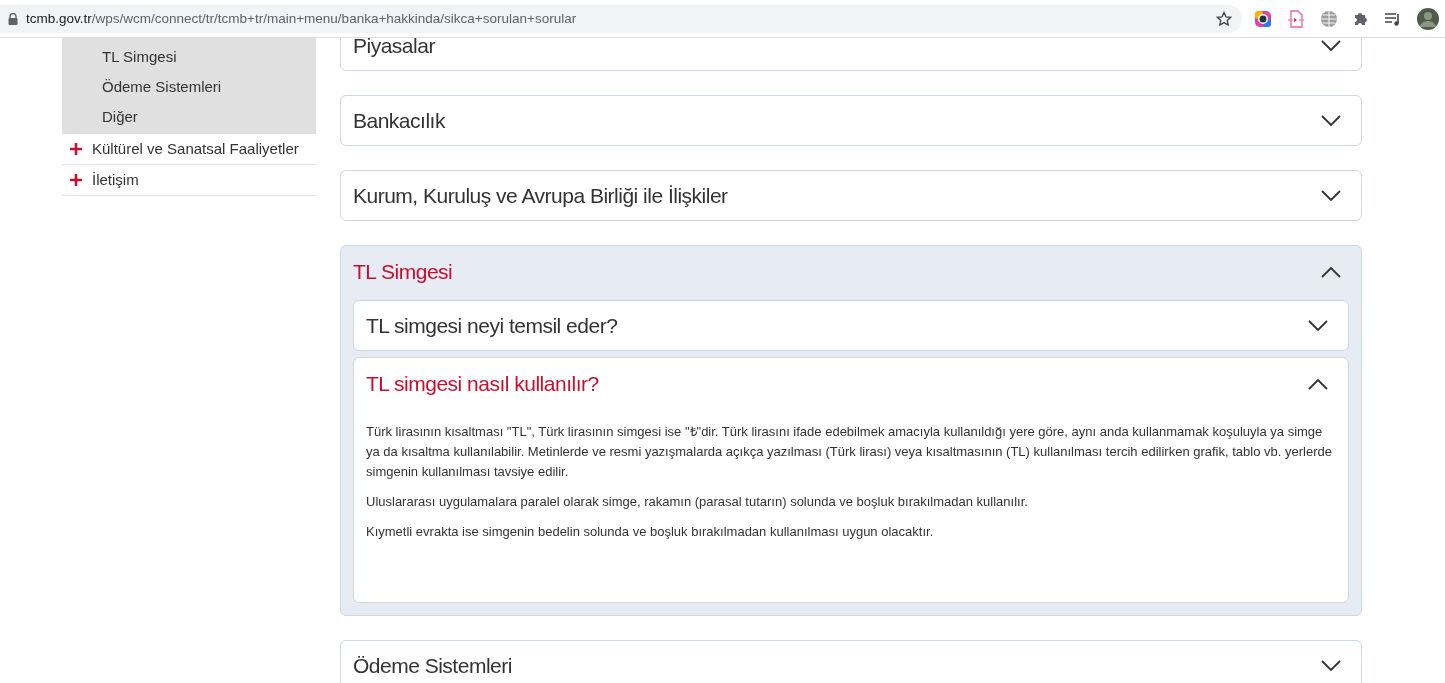 This screenshot has height=683, width=1445. Describe the element at coordinates (189, 180) in the screenshot. I see `sidebar-item: İletişim` at that location.